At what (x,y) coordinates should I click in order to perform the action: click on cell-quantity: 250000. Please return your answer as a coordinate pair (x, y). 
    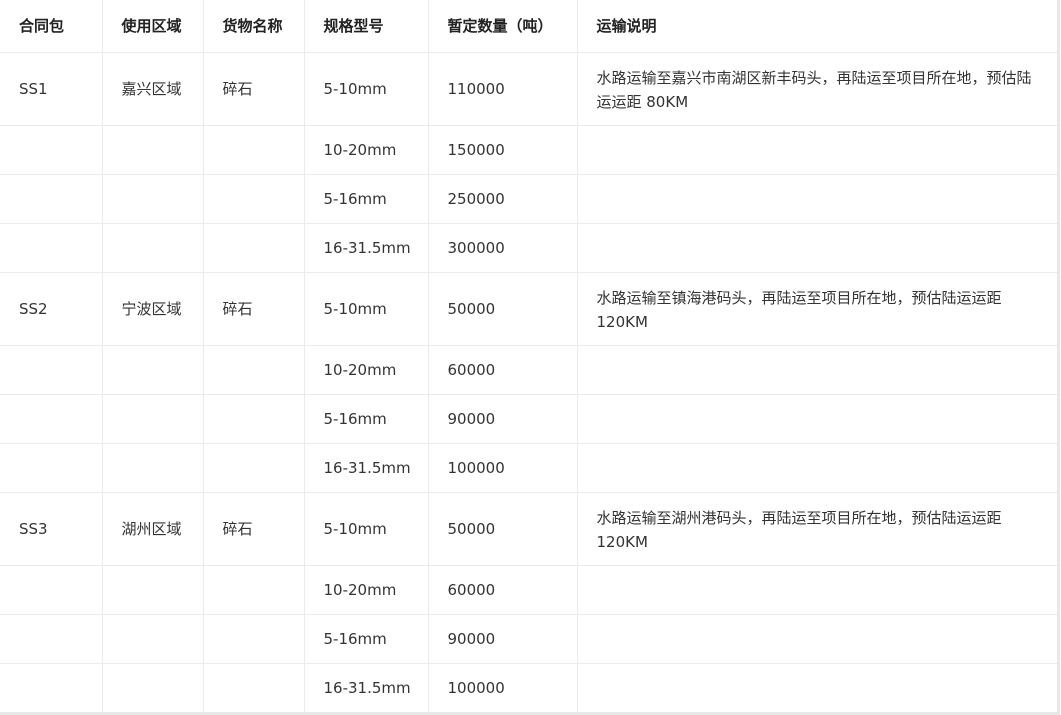
    Looking at the image, I should click on (503, 199).